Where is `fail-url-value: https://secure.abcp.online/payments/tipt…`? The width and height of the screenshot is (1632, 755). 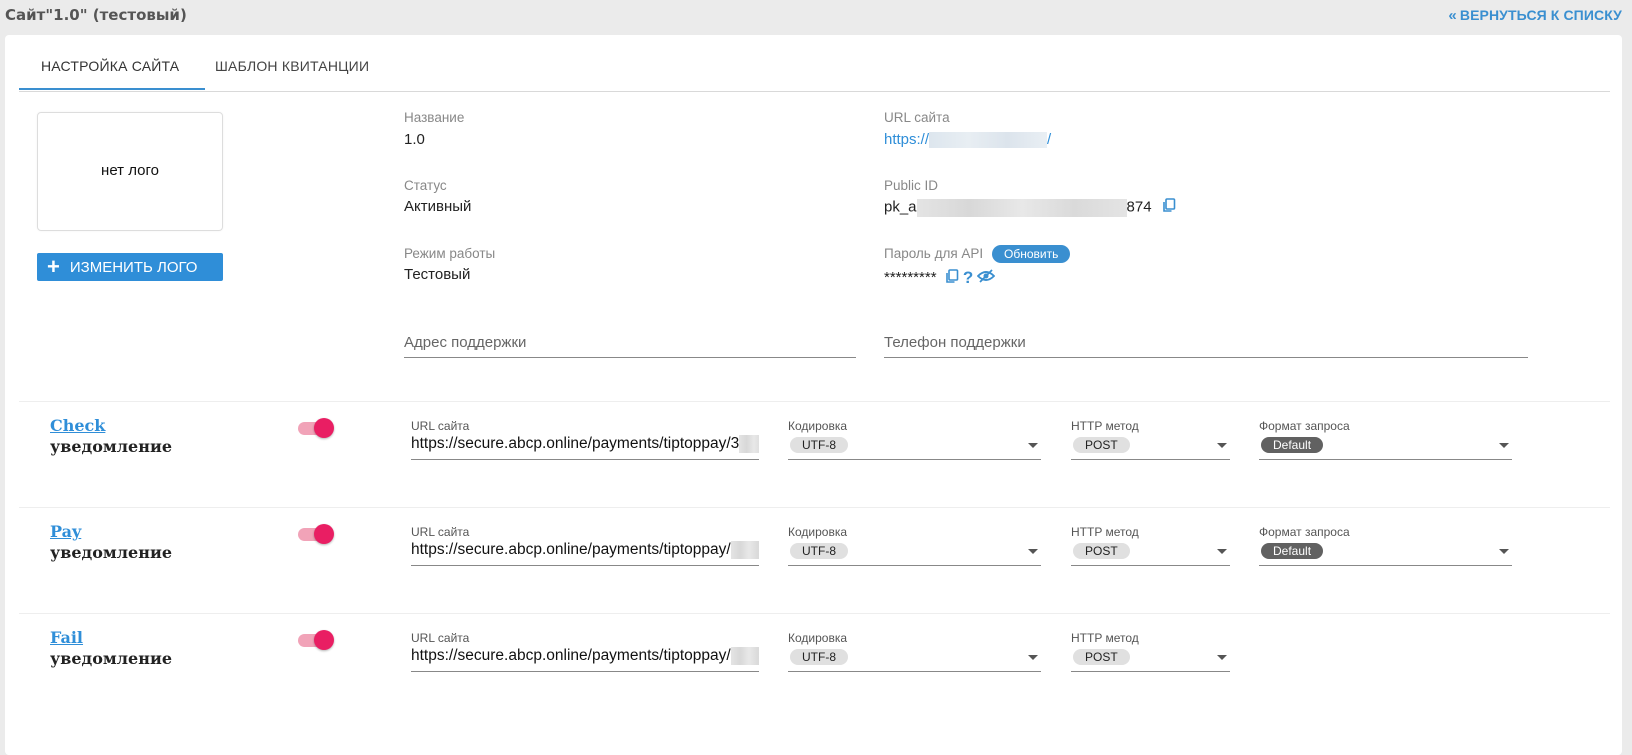
fail-url-value: https://secure.abcp.online/payments/tipt… is located at coordinates (571, 656).